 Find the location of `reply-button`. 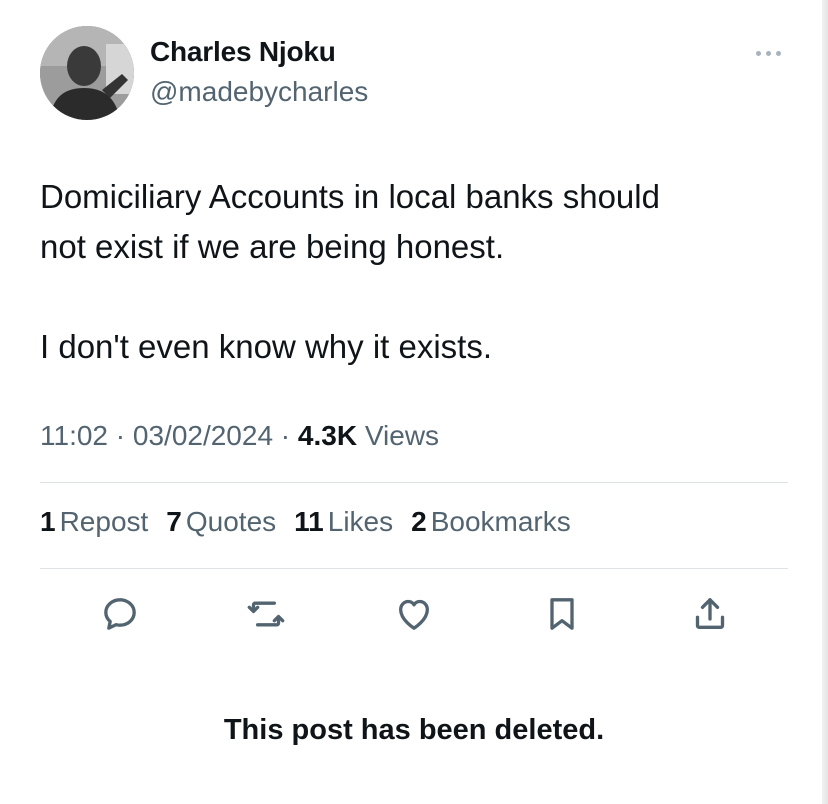

reply-button is located at coordinates (120, 614).